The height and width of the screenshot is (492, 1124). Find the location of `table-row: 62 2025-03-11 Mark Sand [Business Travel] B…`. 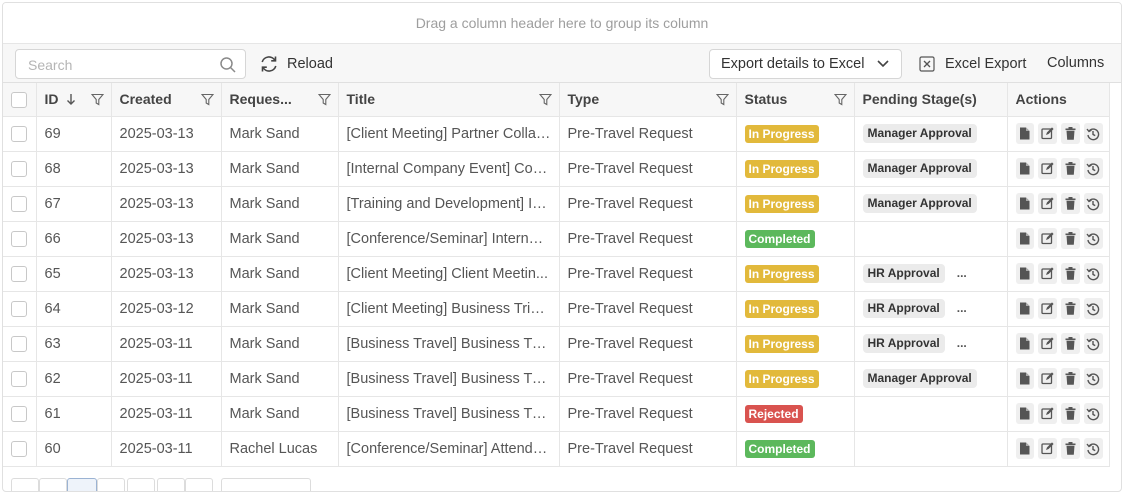

table-row: 62 2025-03-11 Mark Sand [Business Travel] B… is located at coordinates (556, 379).